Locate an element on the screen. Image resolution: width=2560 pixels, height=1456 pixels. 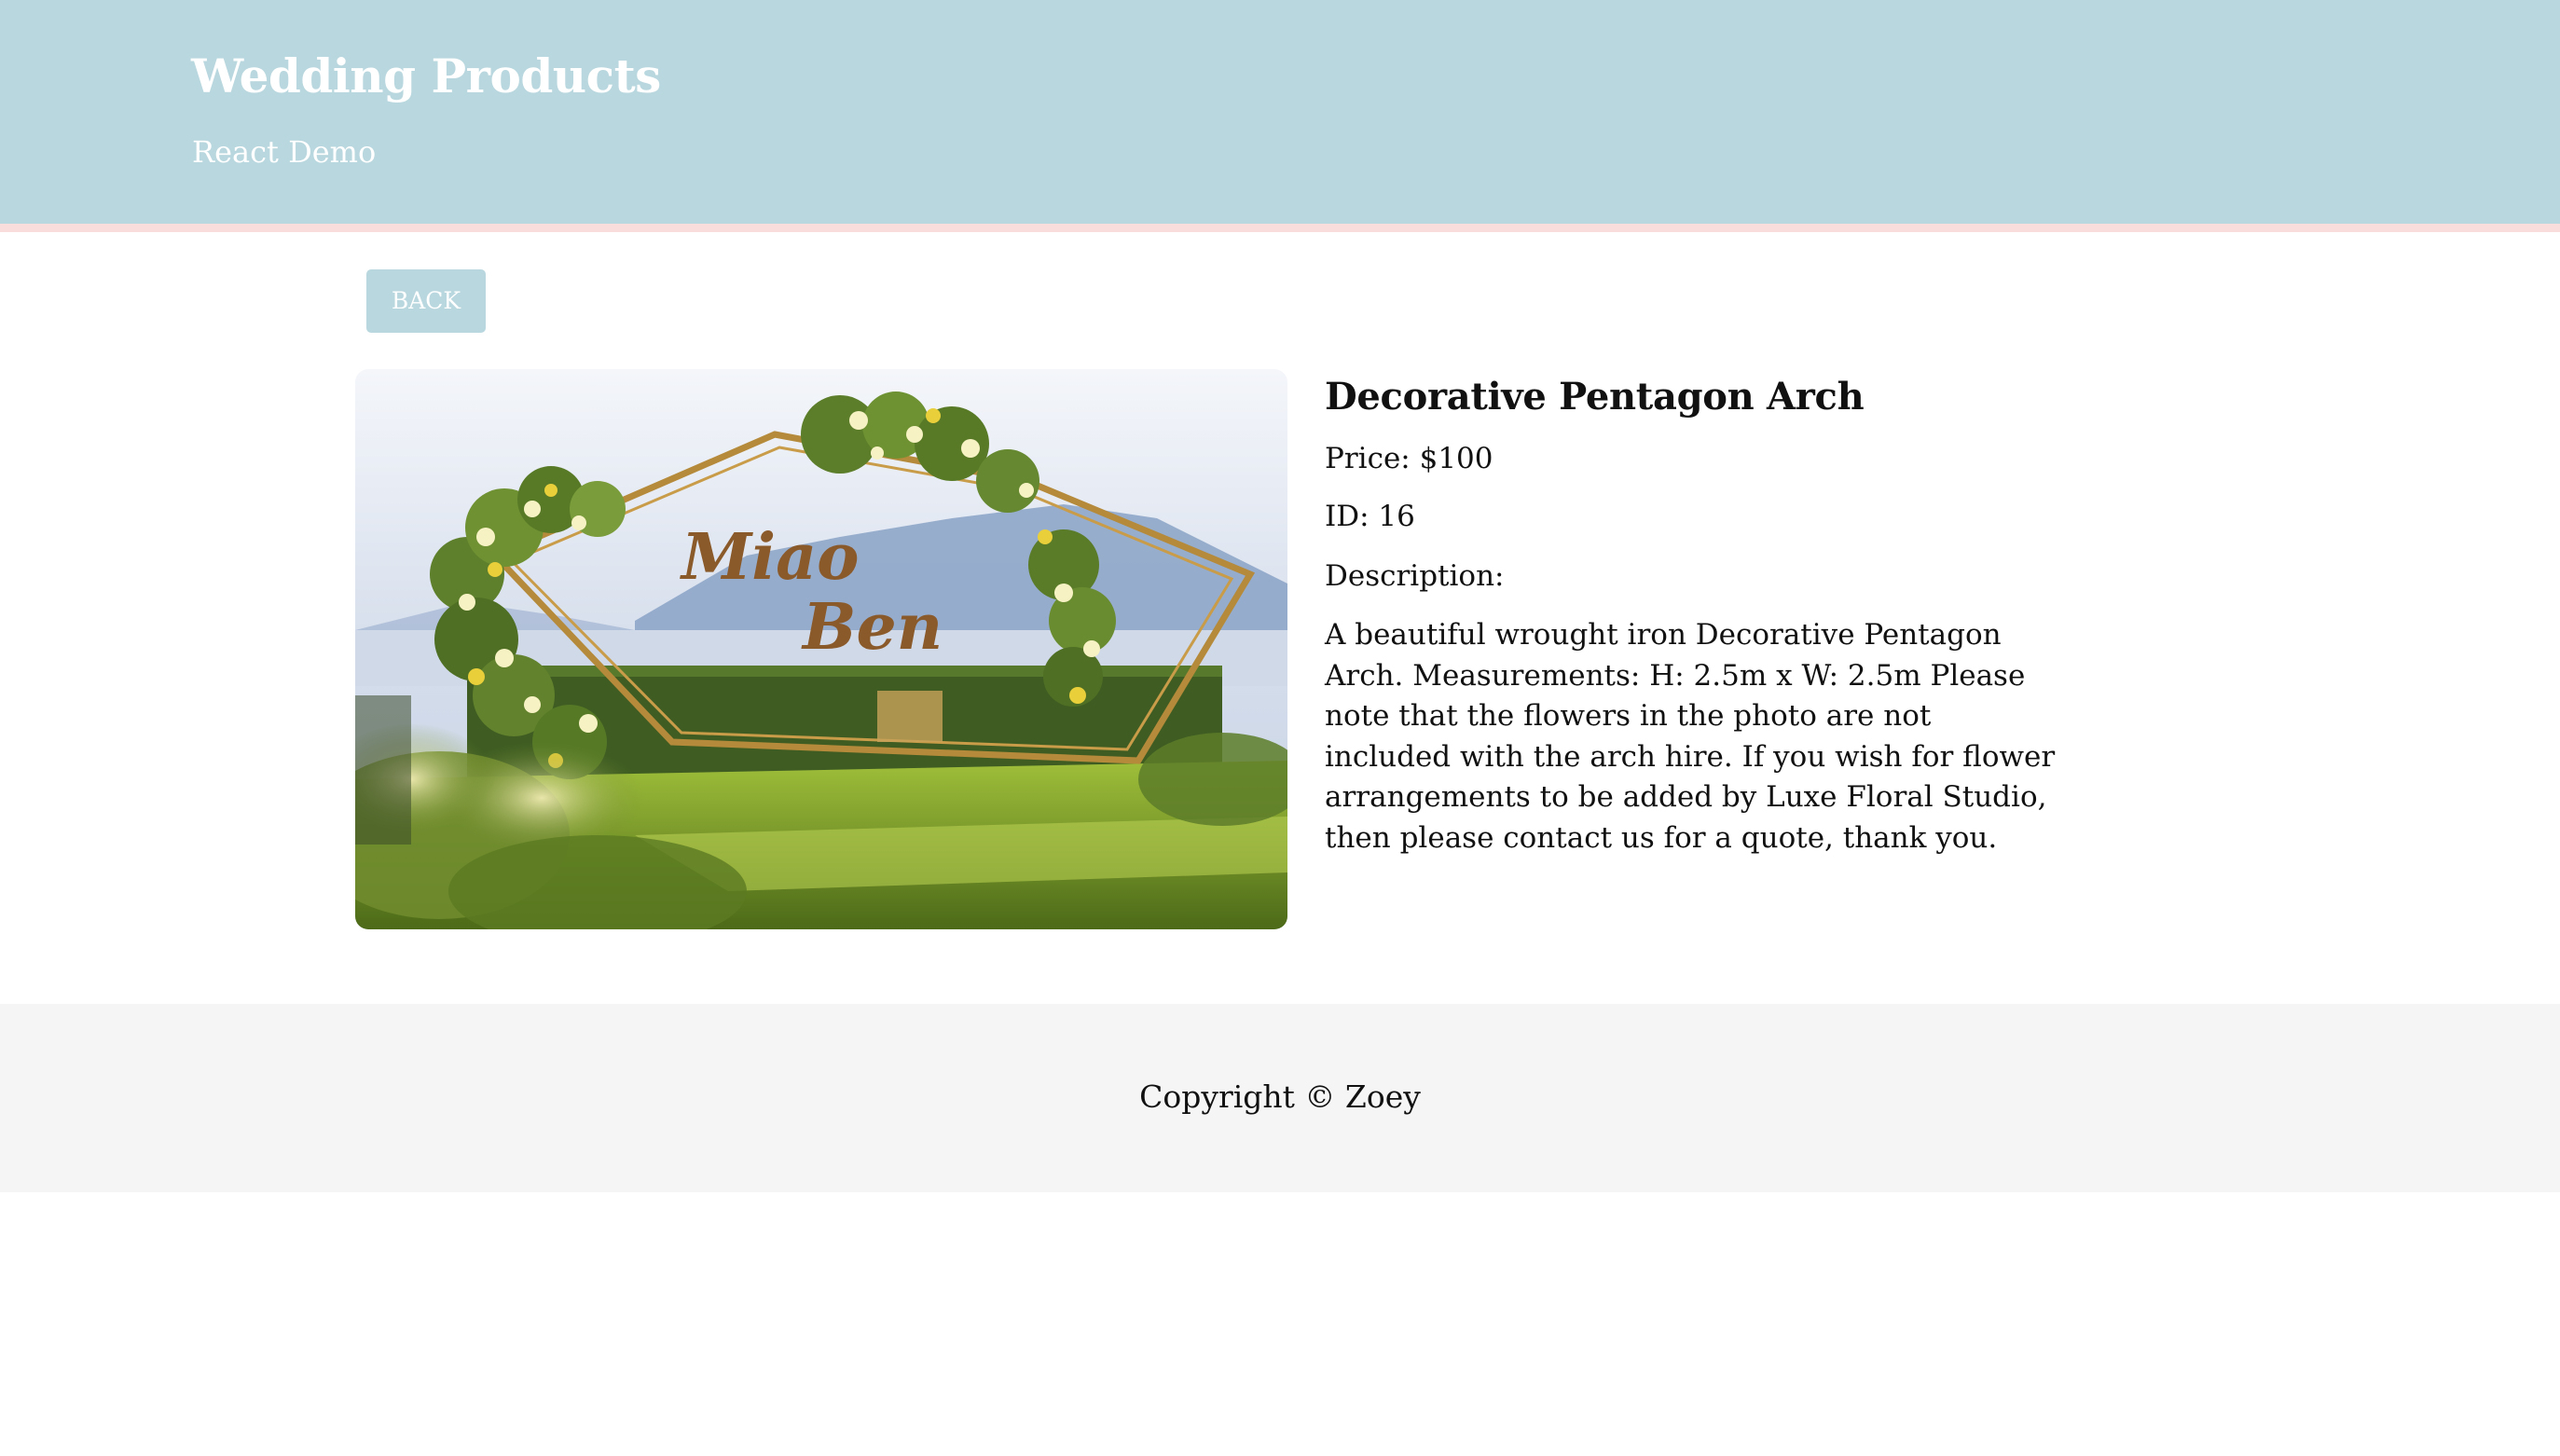
svg-text: Miao is located at coordinates (770, 557).